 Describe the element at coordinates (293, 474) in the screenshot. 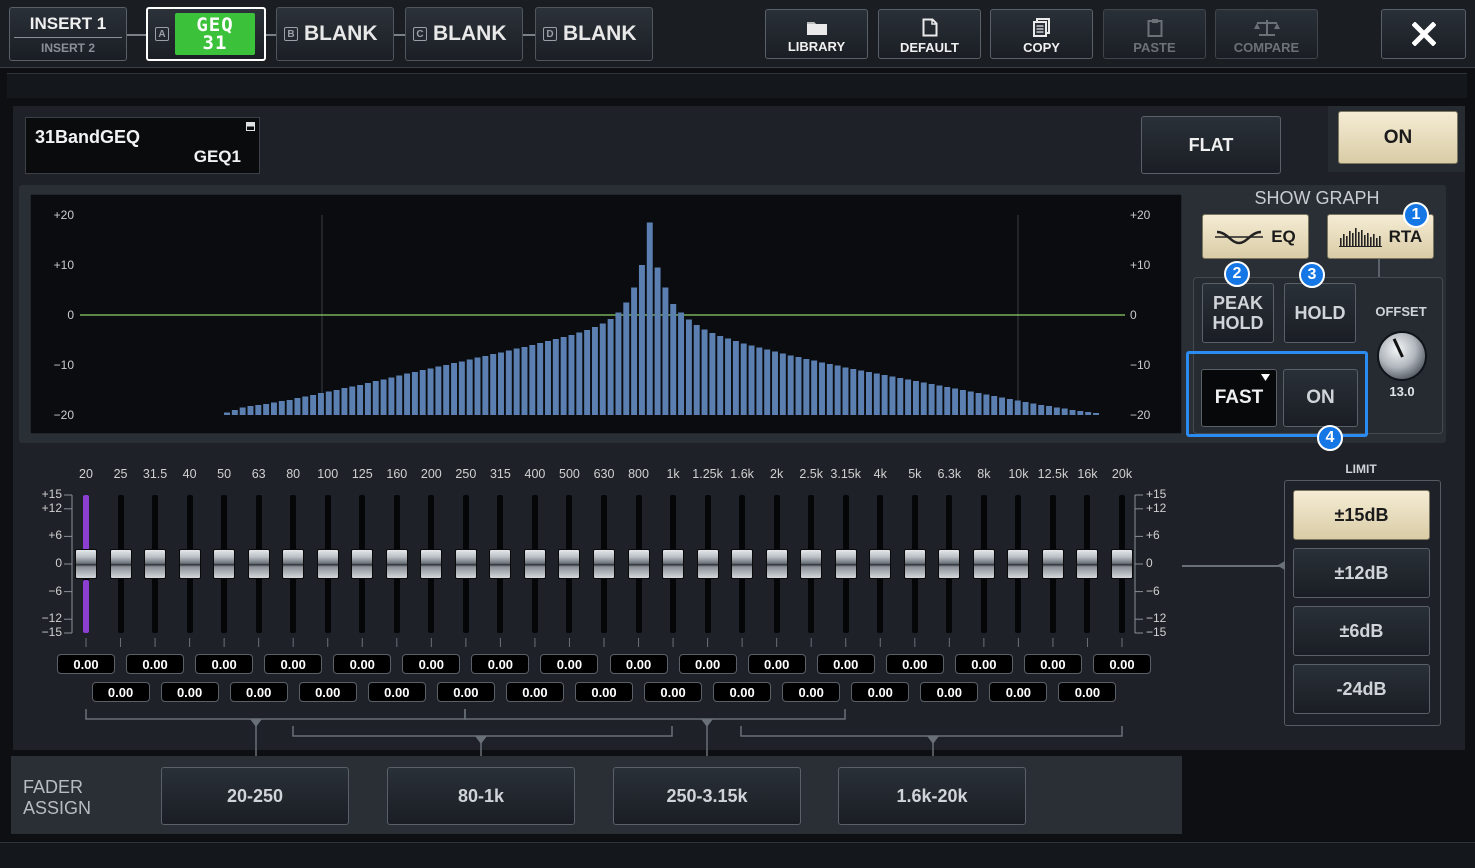

I see `fader-freq-label: 80` at that location.